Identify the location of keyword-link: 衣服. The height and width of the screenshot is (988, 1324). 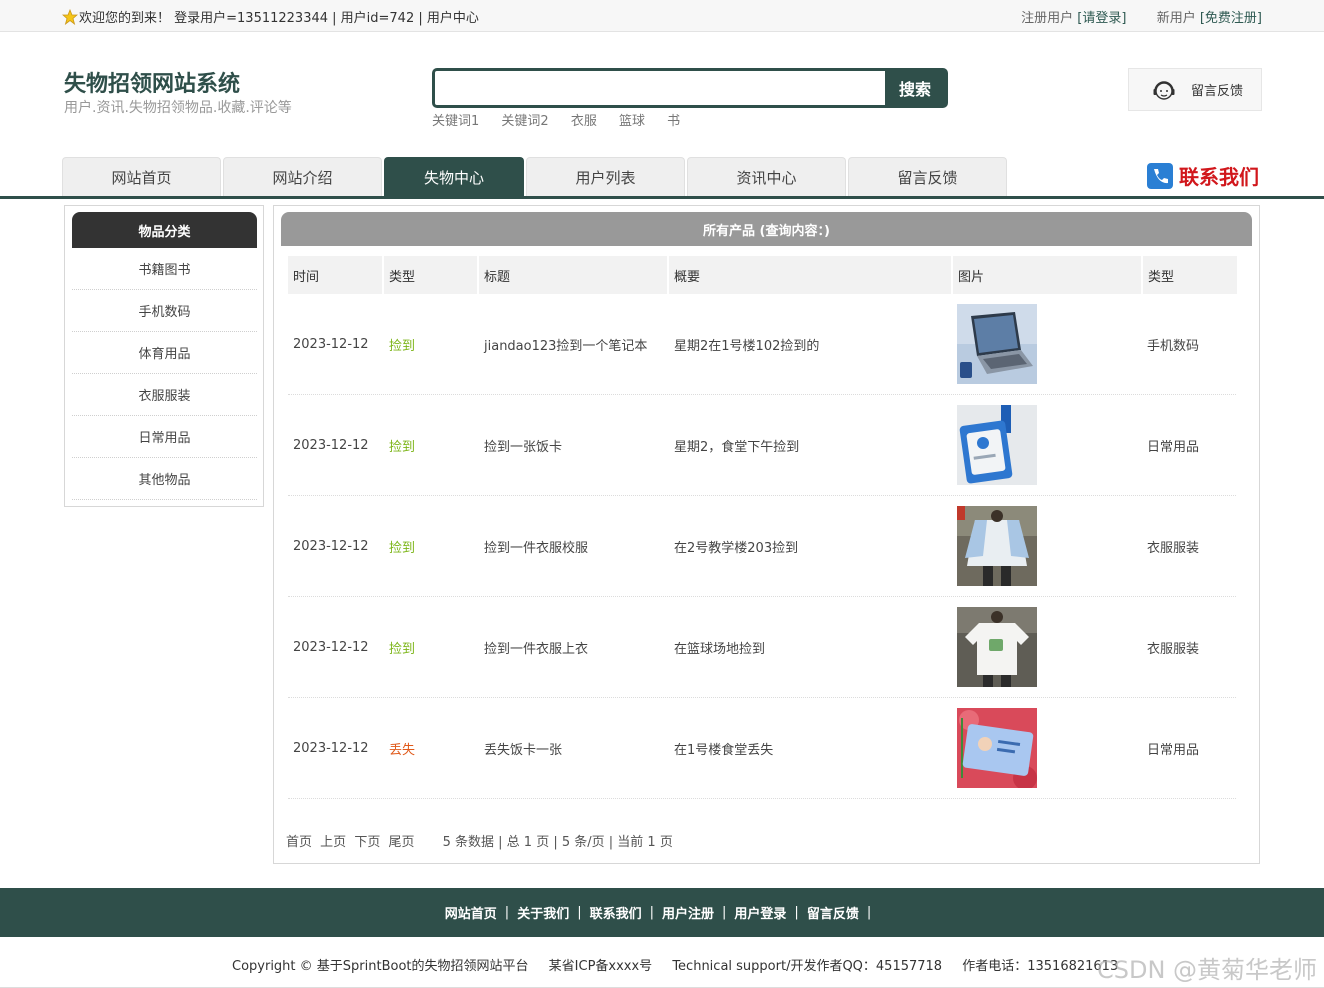
(584, 121).